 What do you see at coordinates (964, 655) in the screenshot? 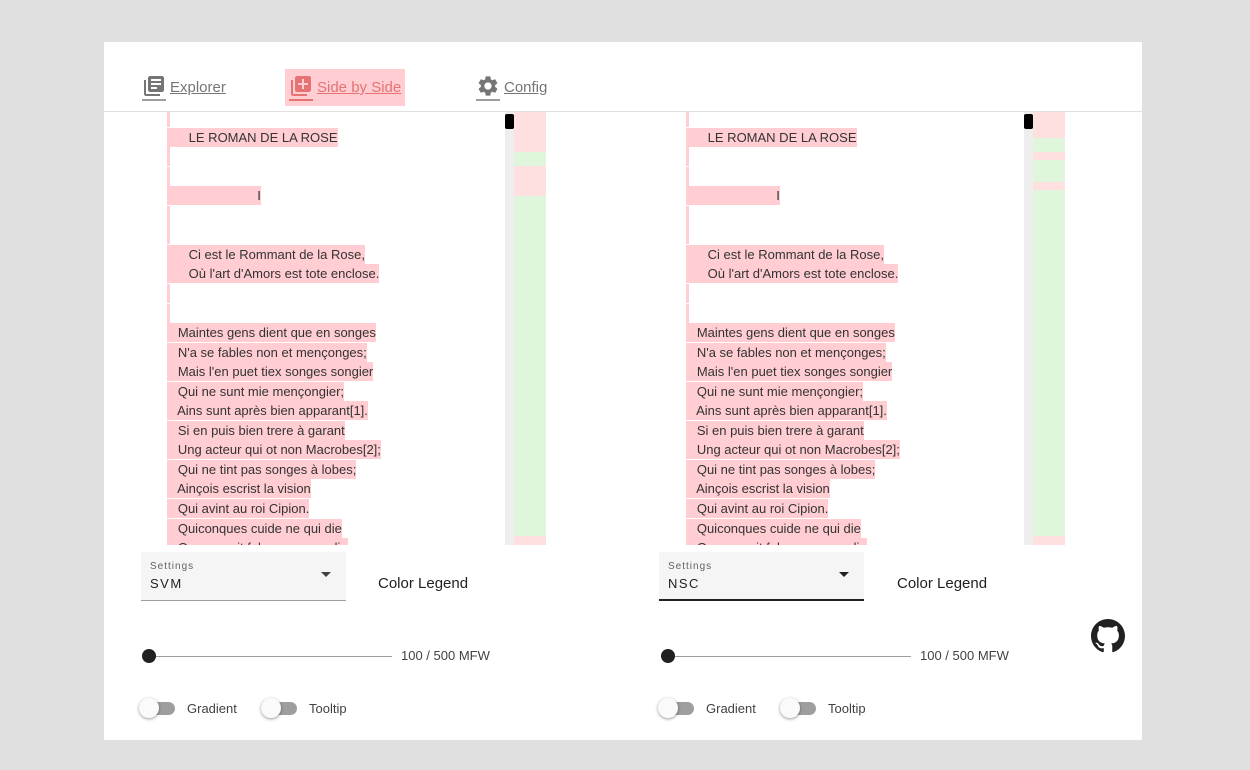
I see `mfw-slider-label-right: 100 / 500 MFW` at bounding box center [964, 655].